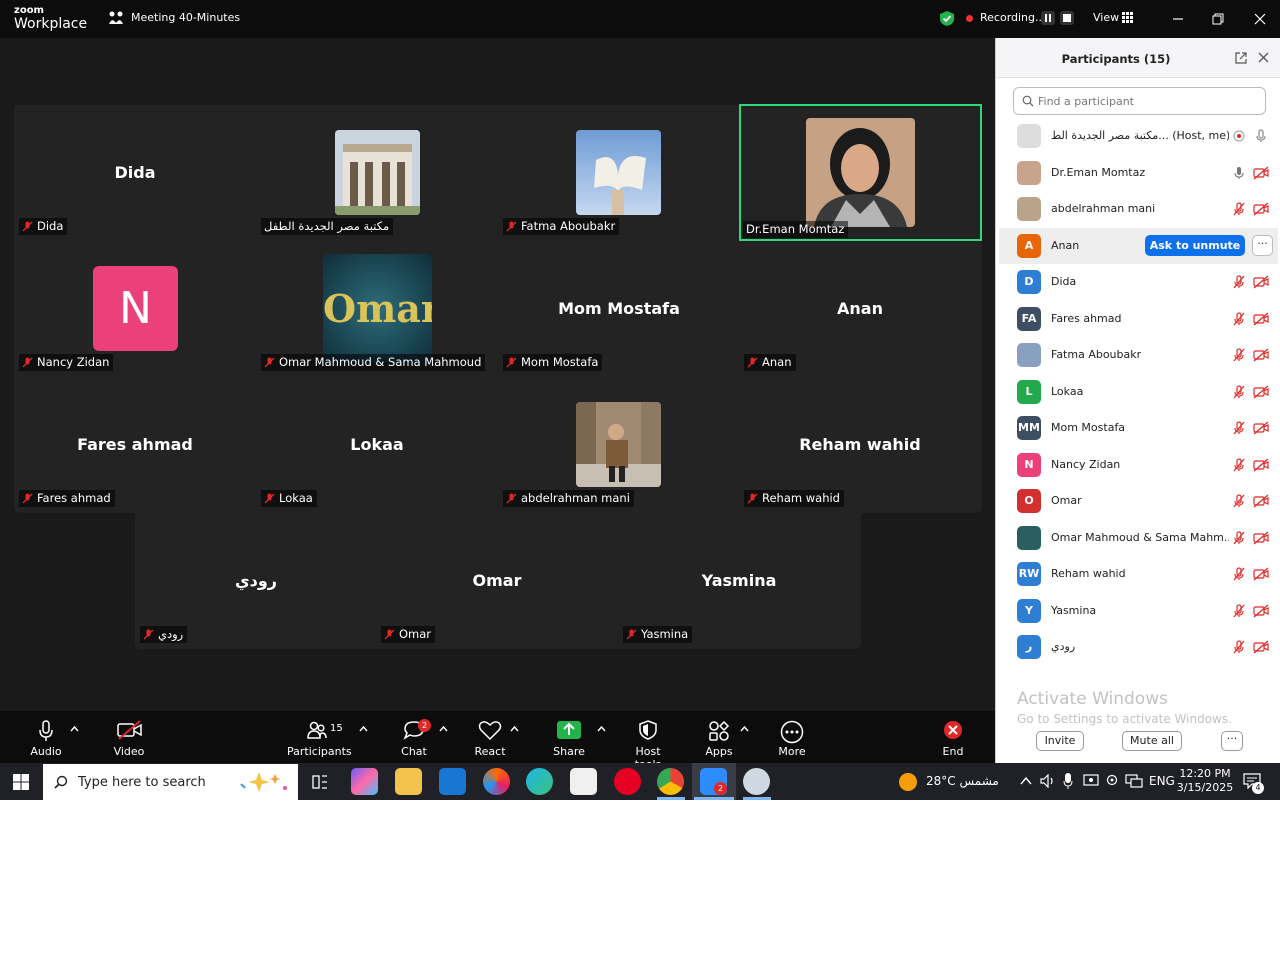 This screenshot has height=958, width=1280. Describe the element at coordinates (619, 172) in the screenshot. I see `video-tile: Fatma Aboubakr` at that location.